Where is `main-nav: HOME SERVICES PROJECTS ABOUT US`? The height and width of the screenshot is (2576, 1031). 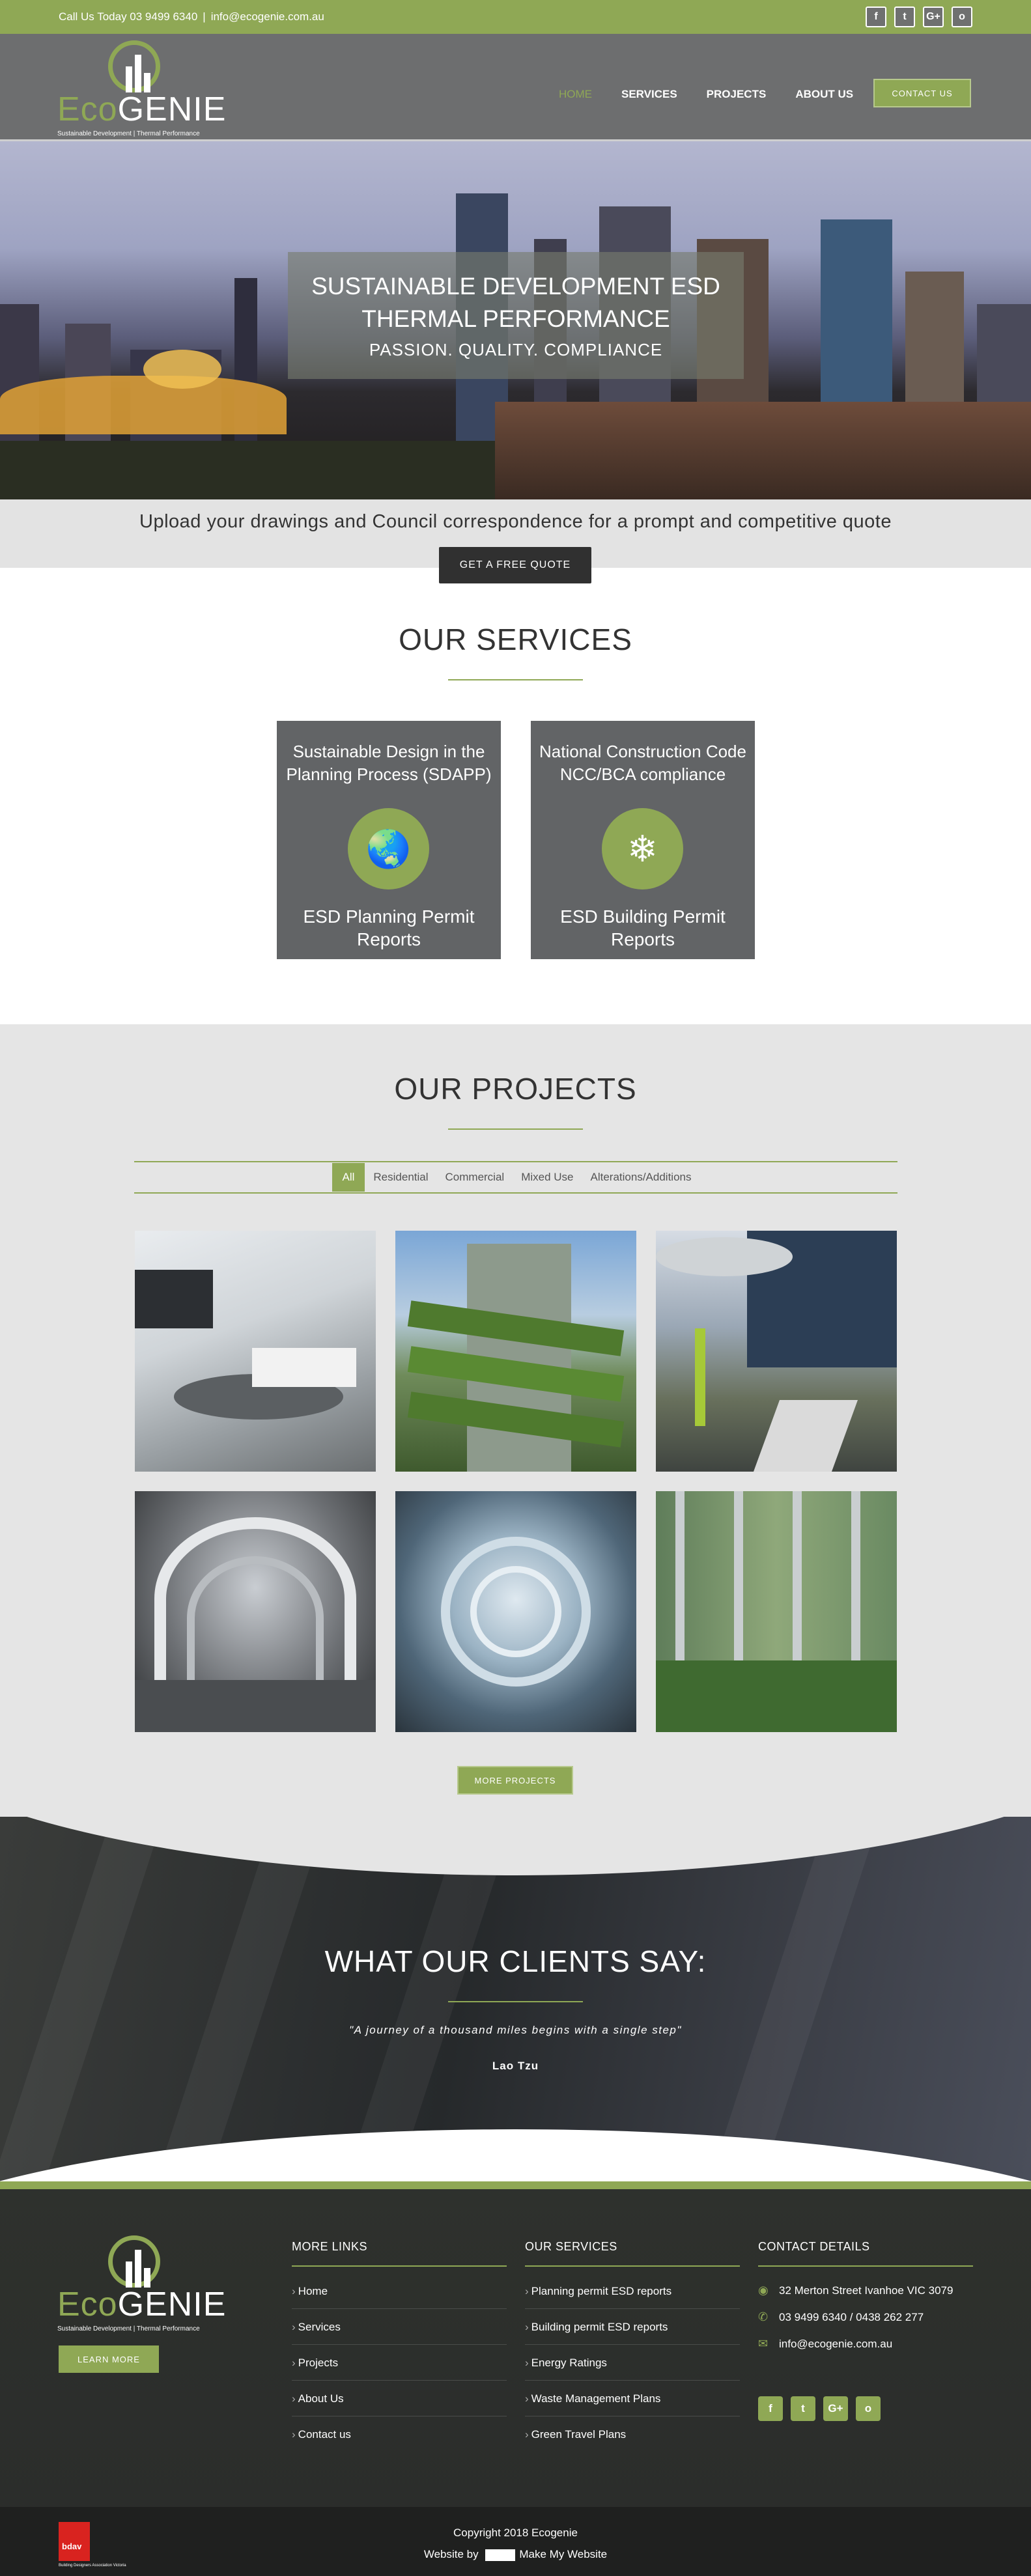
main-nav: HOME SERVICES PROJECTS ABOUT US is located at coordinates (721, 132).